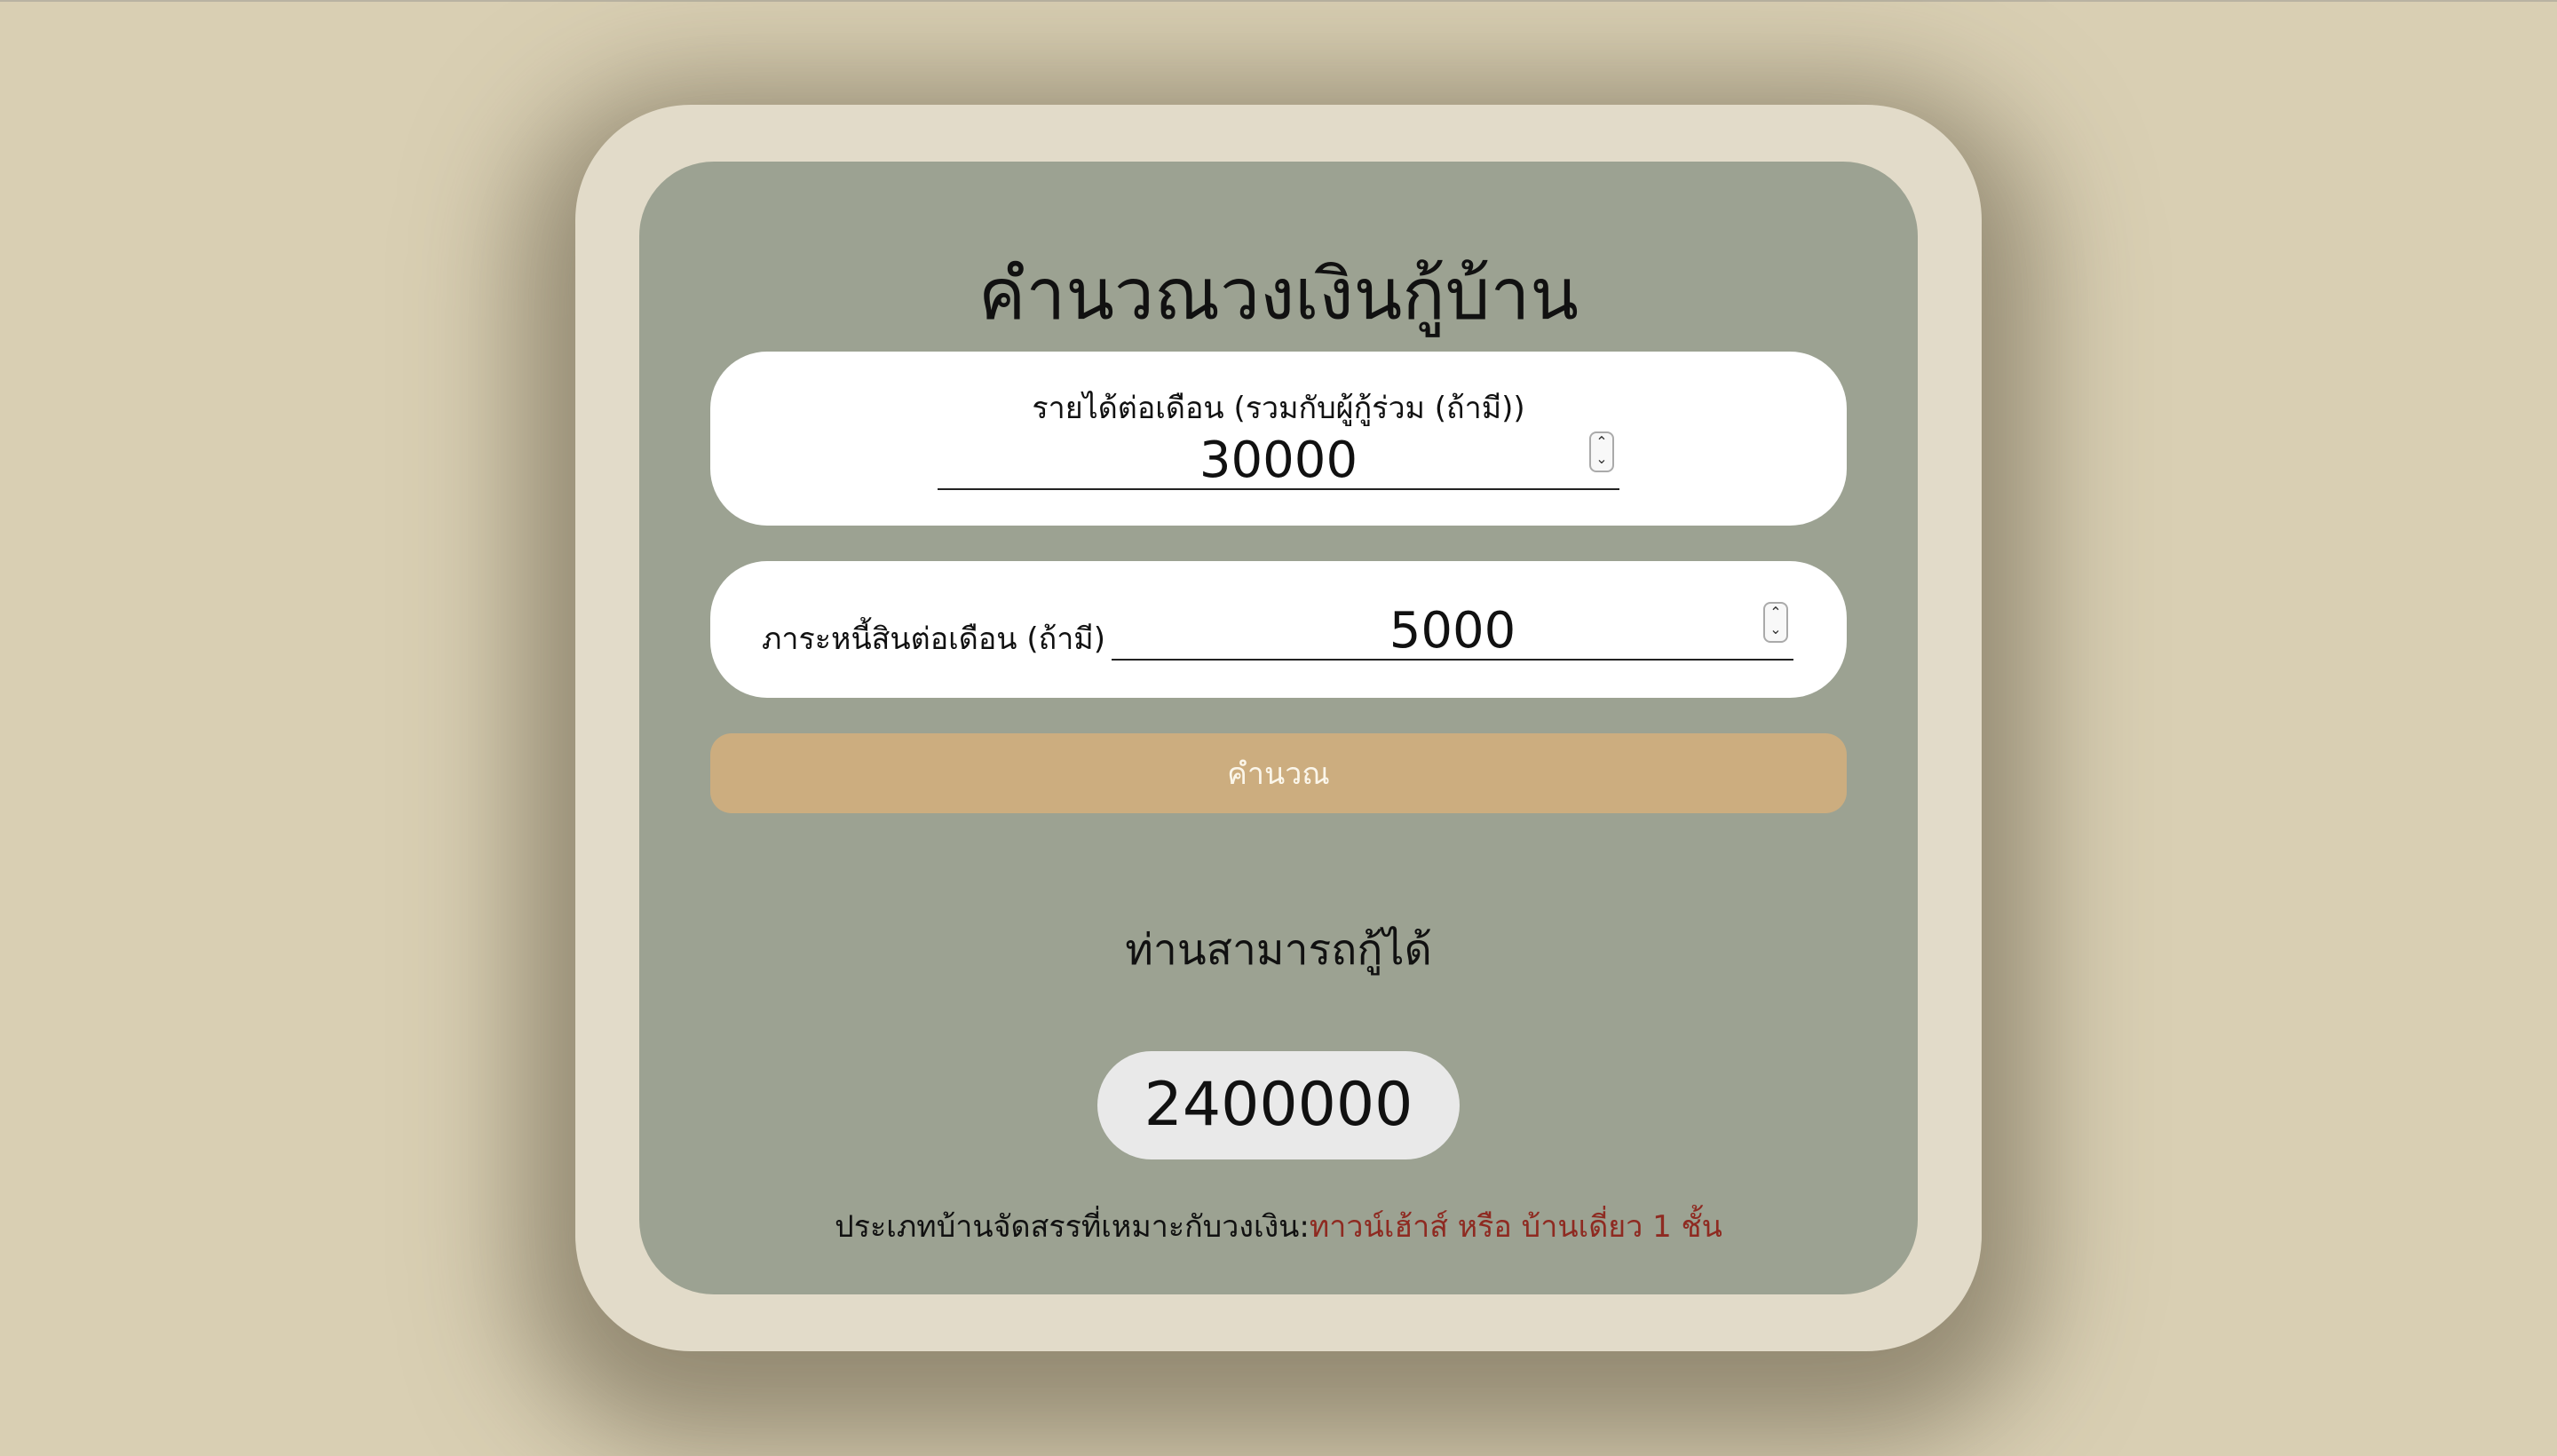 The width and height of the screenshot is (2557, 1456). Describe the element at coordinates (1278, 1) in the screenshot. I see `top-border` at that location.